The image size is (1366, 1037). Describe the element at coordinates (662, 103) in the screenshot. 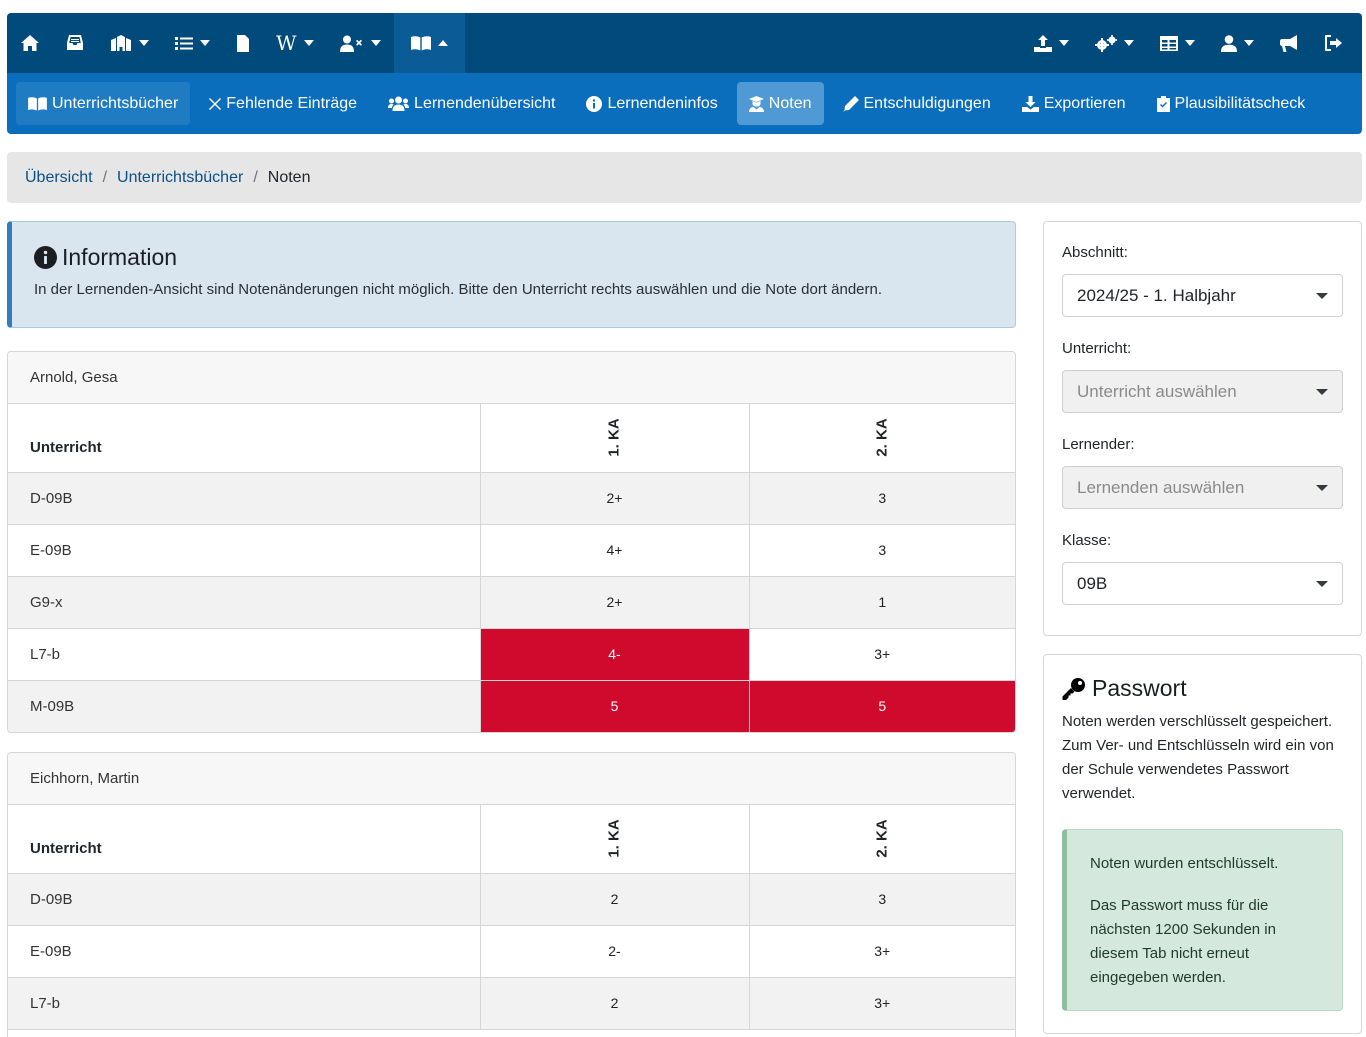

I see `subnav-label: Lernendeninfos` at that location.